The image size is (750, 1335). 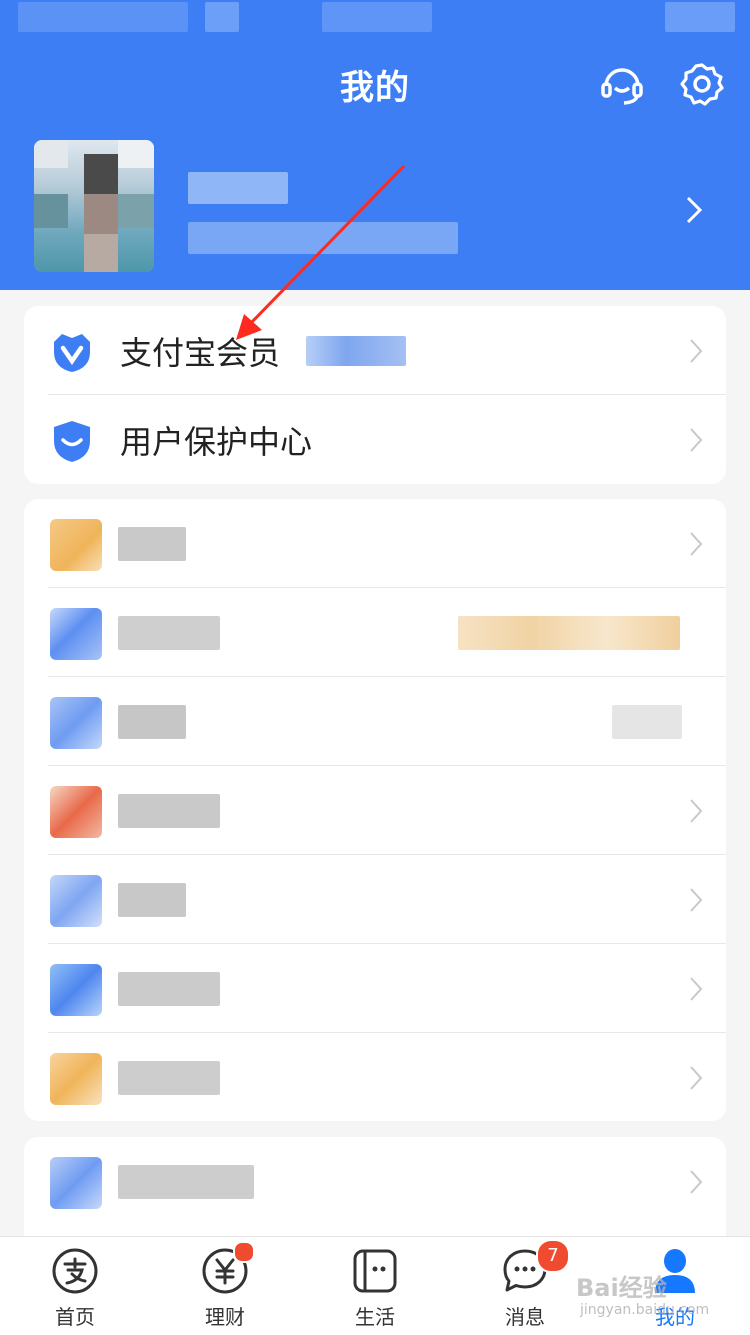 I want to click on tab-label: 消息, so click(x=525, y=1317).